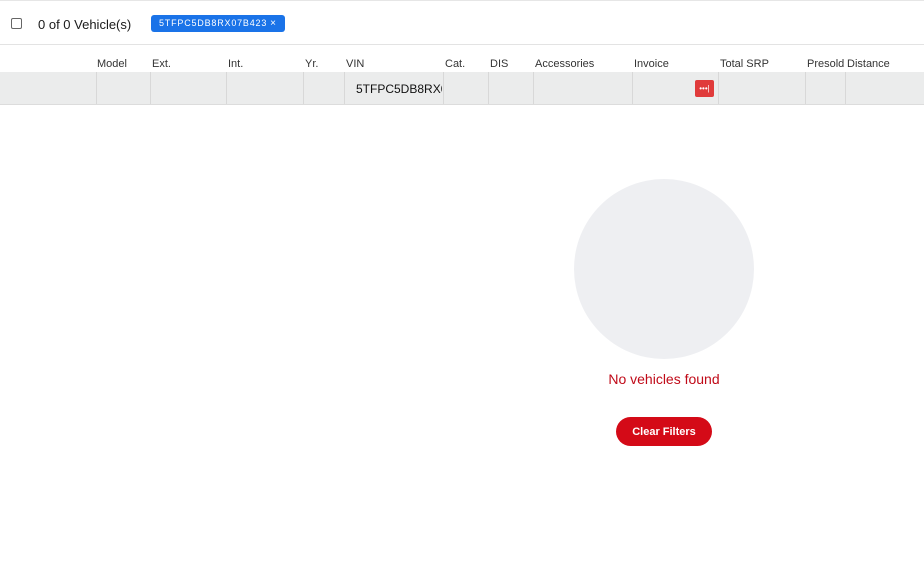 The image size is (924, 581). What do you see at coordinates (455, 64) in the screenshot?
I see `column-header-cat: Cat.` at bounding box center [455, 64].